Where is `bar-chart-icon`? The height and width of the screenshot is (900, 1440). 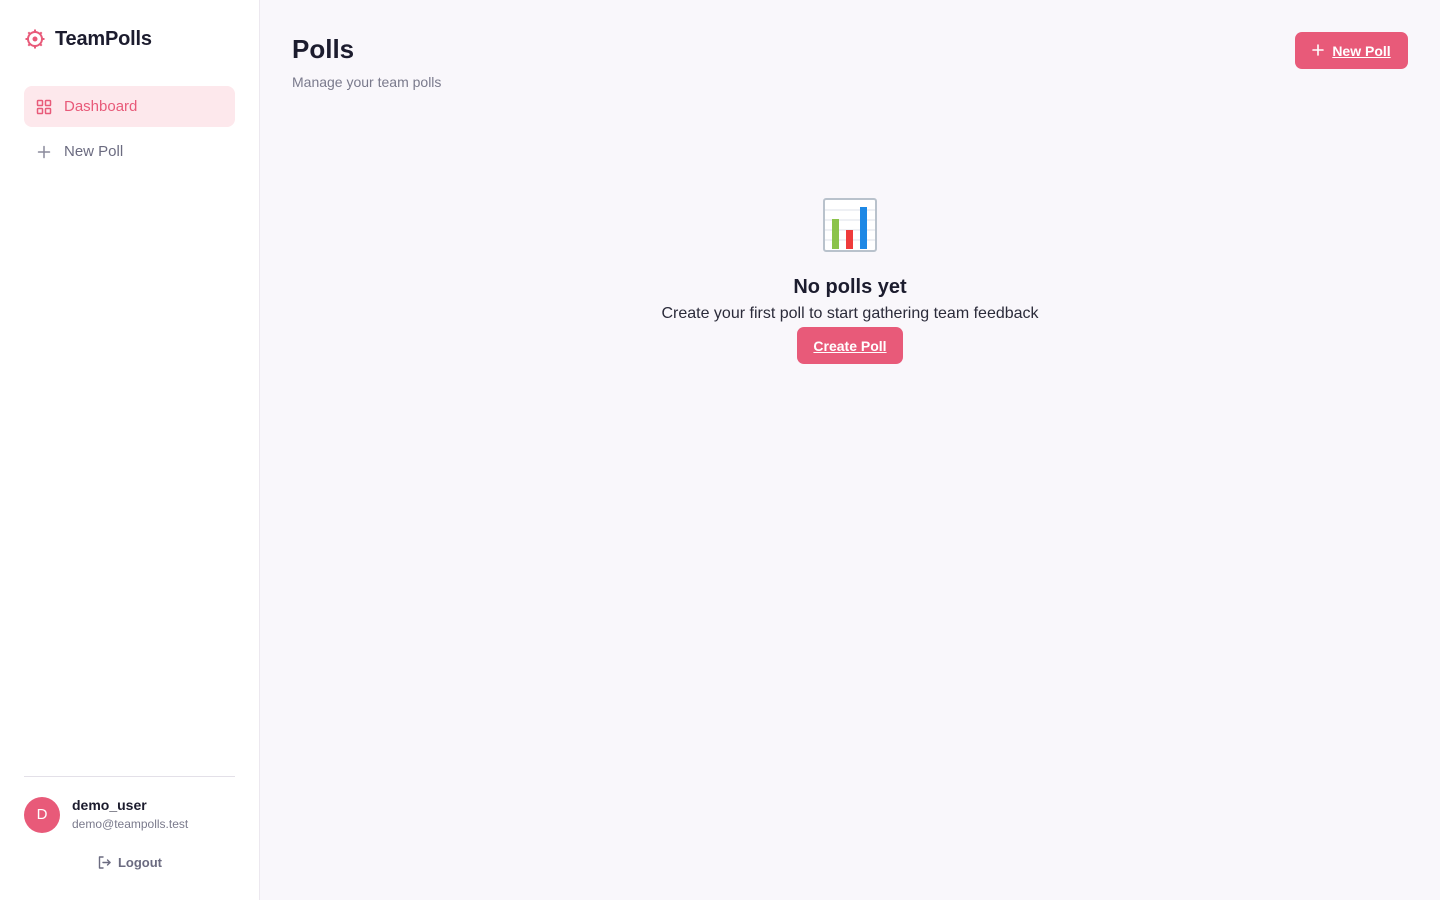
bar-chart-icon is located at coordinates (850, 225).